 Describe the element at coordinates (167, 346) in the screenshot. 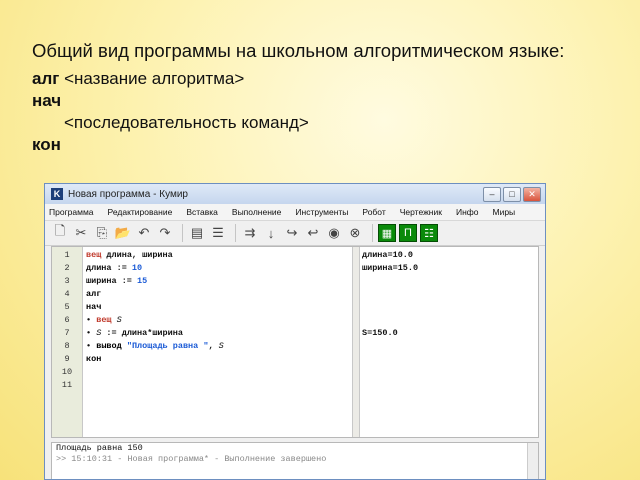

I see `code-string: "Площадь равна "` at that location.